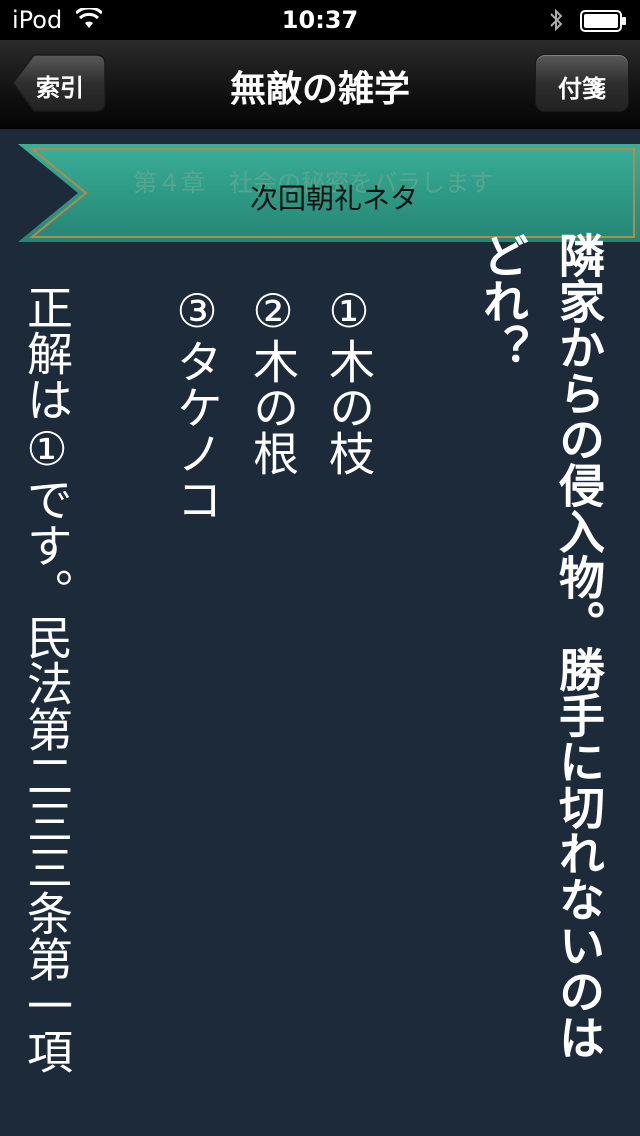  Describe the element at coordinates (320, 84) in the screenshot. I see `navigation-bar: 索引 無敵の雑学 付箋` at that location.